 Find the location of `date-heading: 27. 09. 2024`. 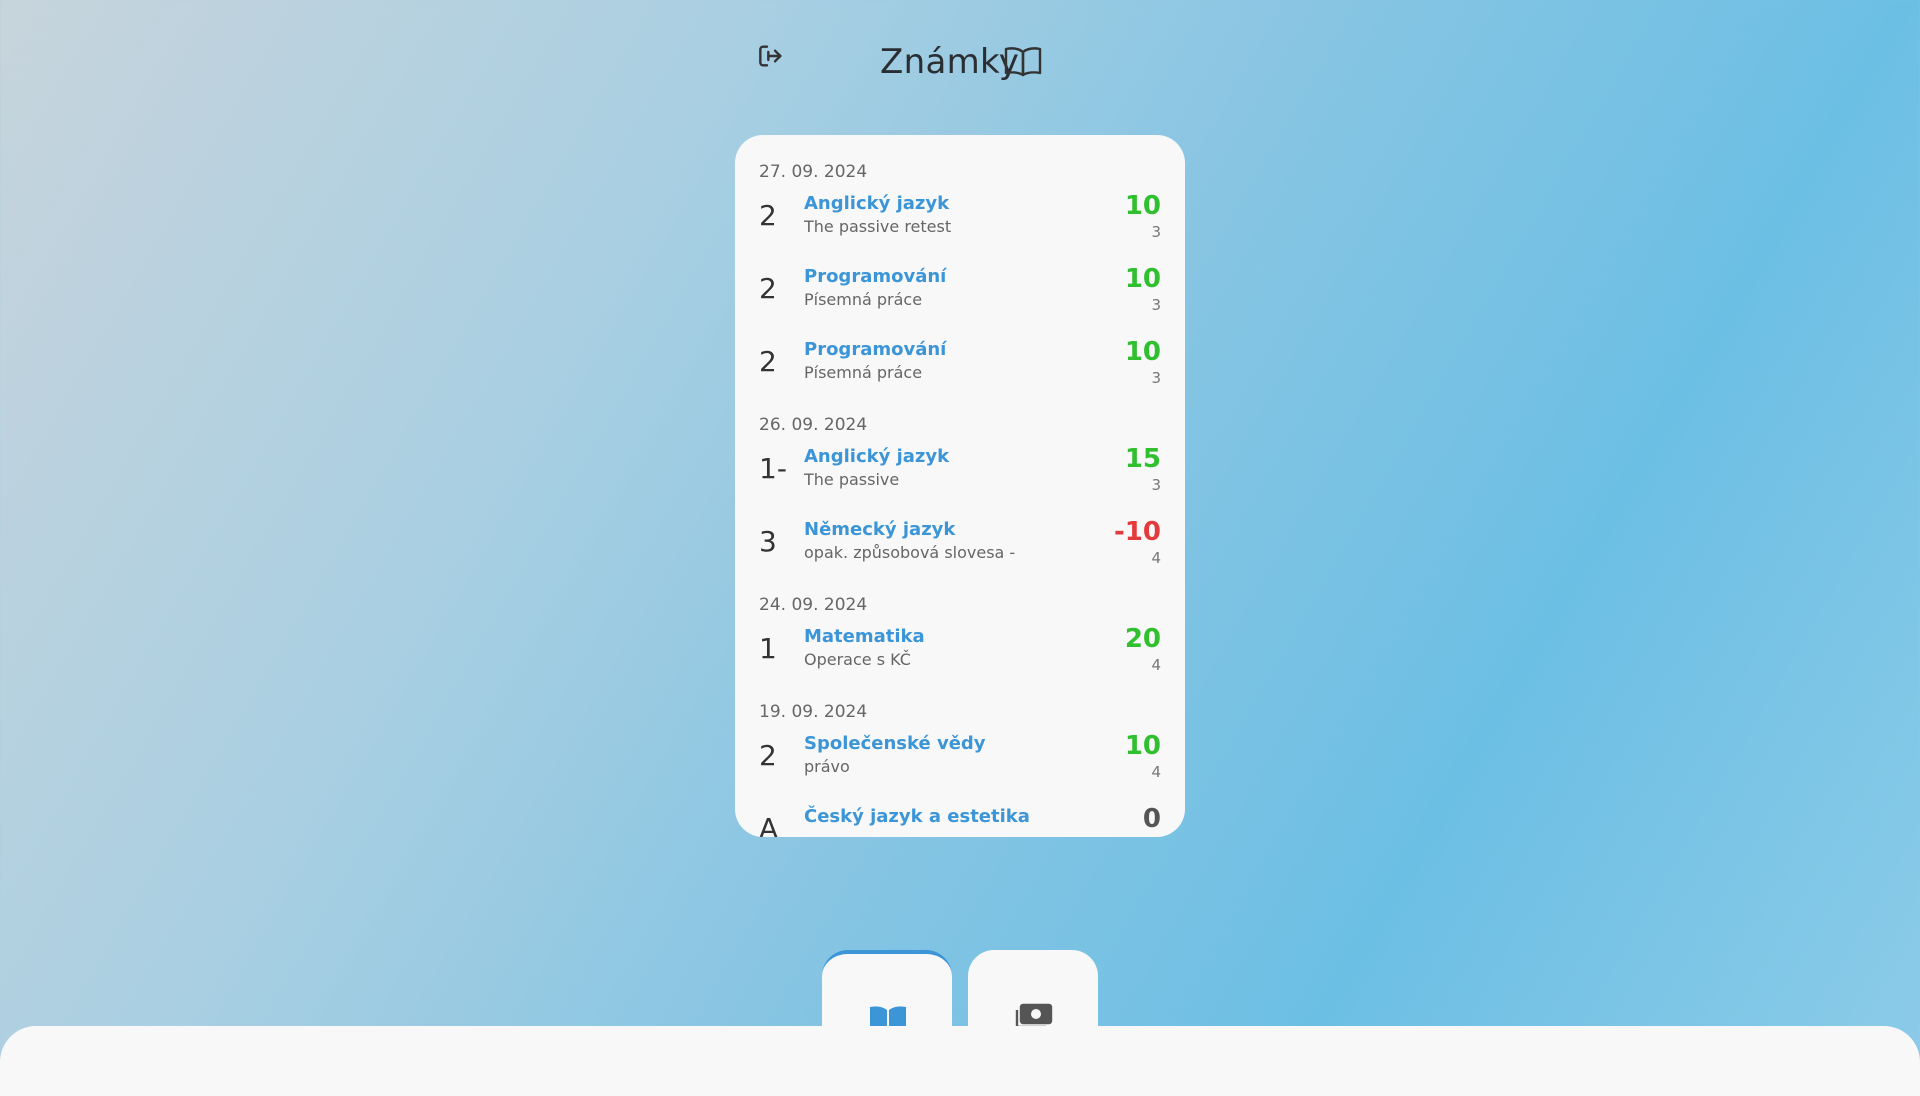

date-heading: 27. 09. 2024 is located at coordinates (813, 172).